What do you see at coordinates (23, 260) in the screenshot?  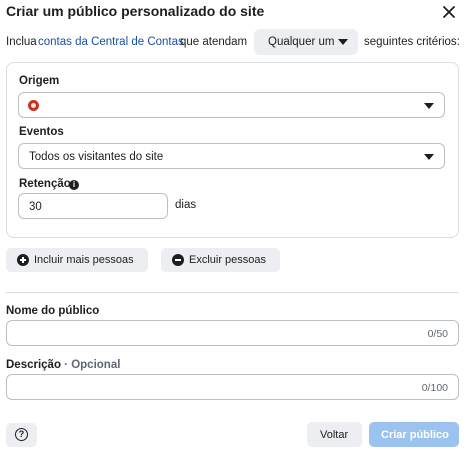 I see `plus-circle-icon` at bounding box center [23, 260].